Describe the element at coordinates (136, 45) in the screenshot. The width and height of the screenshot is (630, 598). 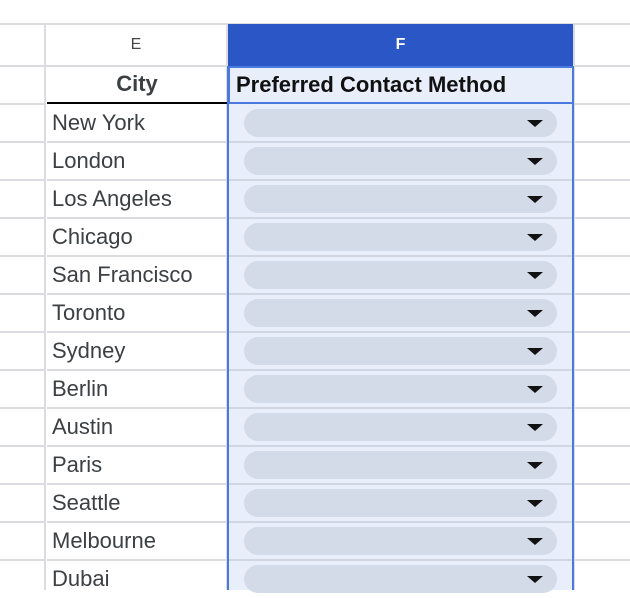
I see `column-header-e: E` at that location.